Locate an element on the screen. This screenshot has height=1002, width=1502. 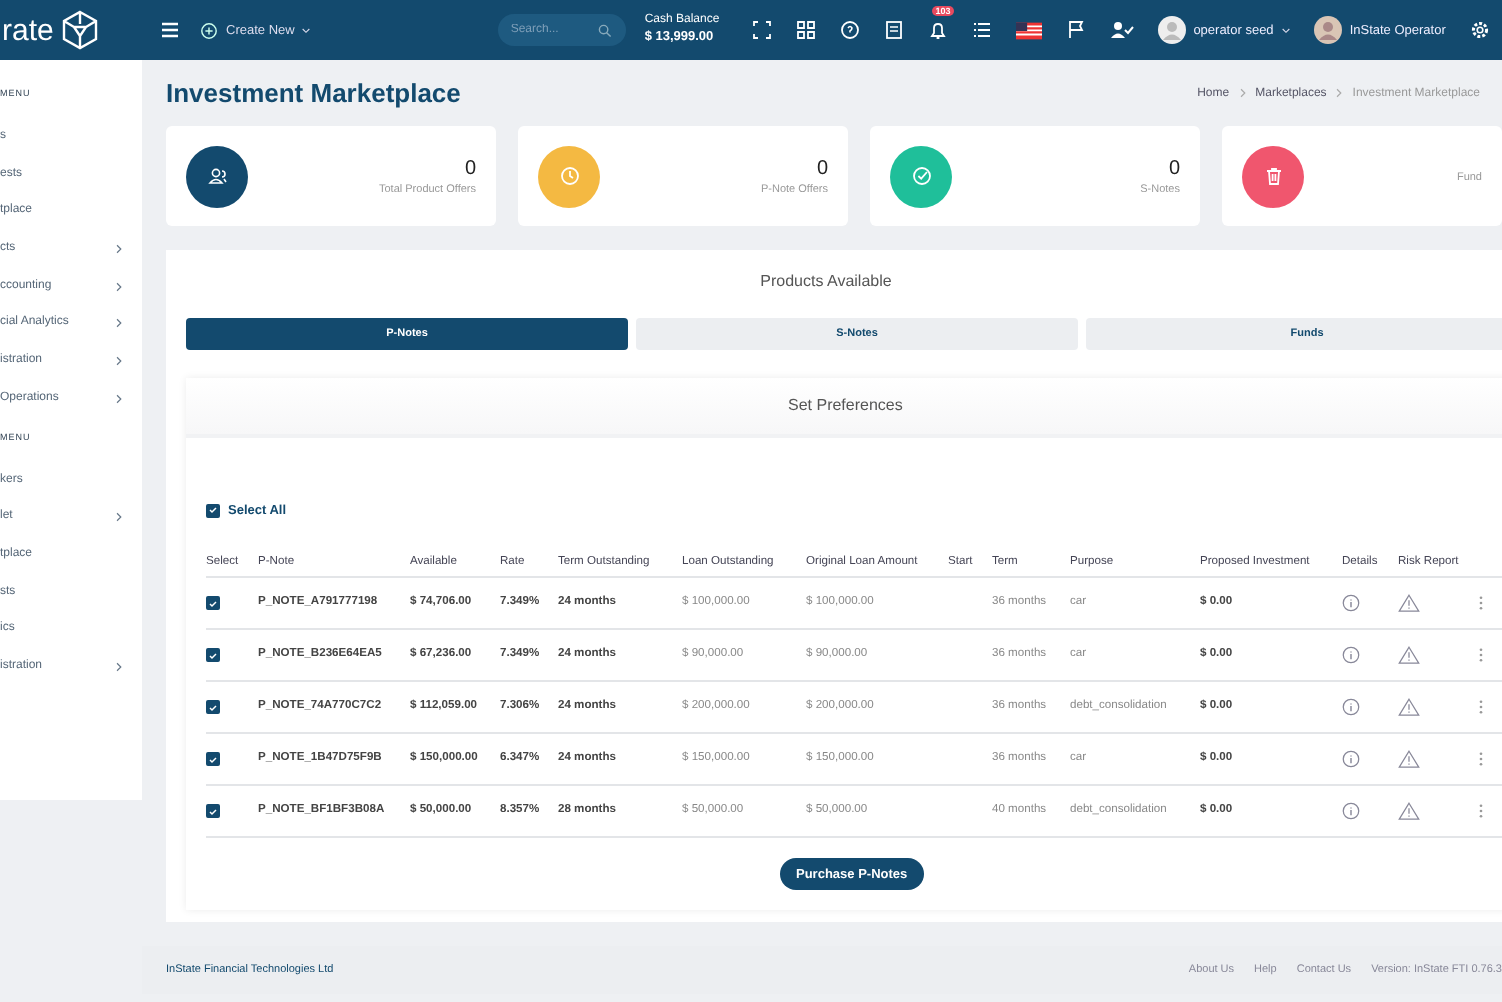
us-flag-icon is located at coordinates (1028, 30).